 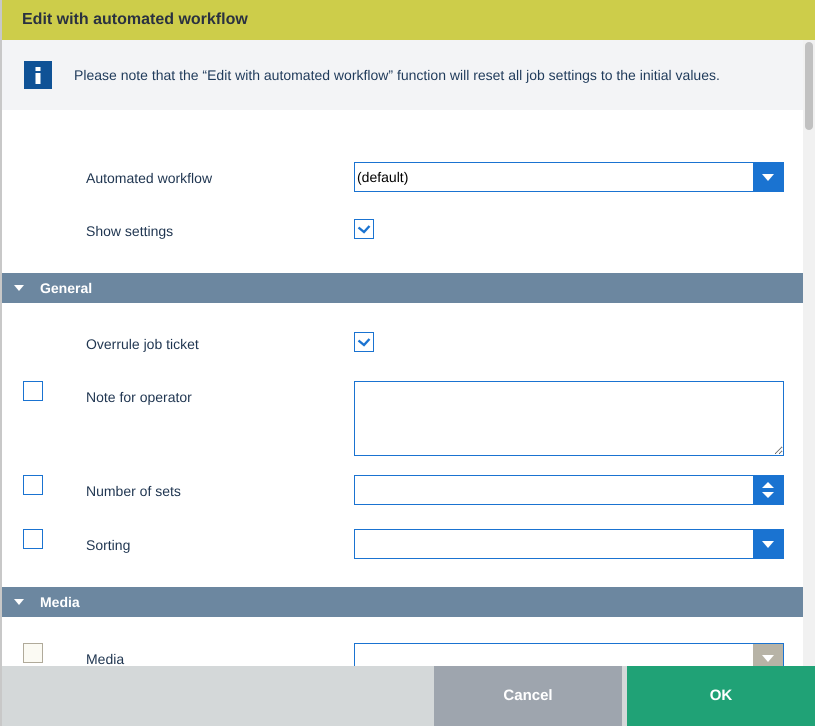 What do you see at coordinates (402, 288) in the screenshot?
I see `section-header: General` at bounding box center [402, 288].